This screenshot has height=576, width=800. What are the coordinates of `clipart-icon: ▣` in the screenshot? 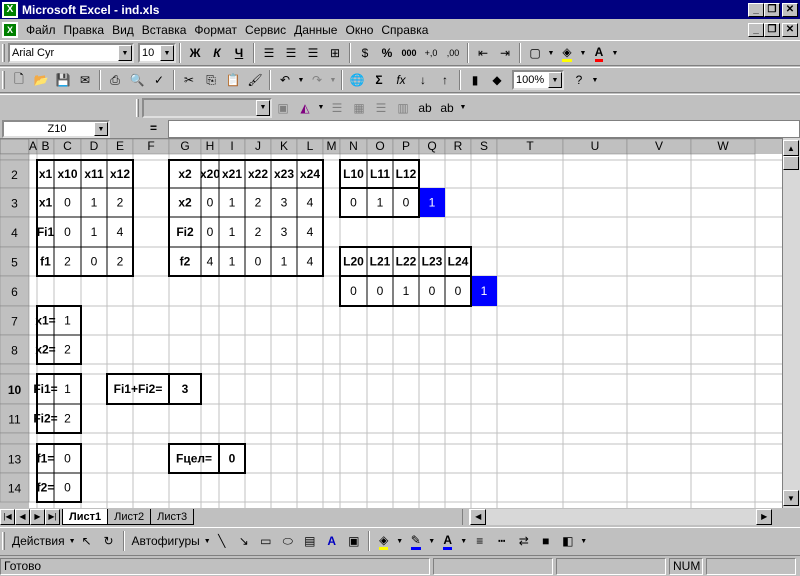 It's located at (354, 541).